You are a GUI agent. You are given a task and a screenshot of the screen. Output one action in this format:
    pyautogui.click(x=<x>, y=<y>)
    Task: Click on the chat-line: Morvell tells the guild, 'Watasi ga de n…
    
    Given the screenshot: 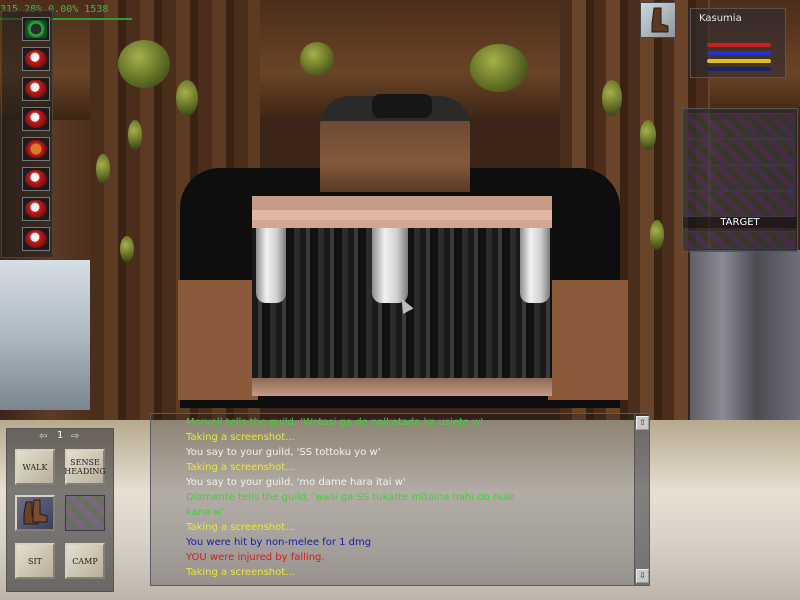 What is the action you would take?
    pyautogui.click(x=335, y=422)
    